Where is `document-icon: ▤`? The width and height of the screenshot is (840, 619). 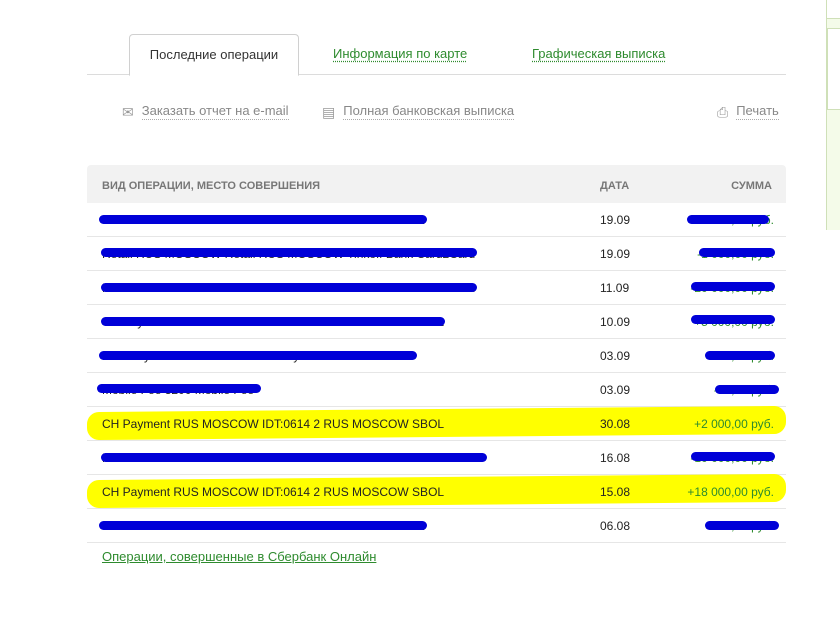 document-icon: ▤ is located at coordinates (329, 111).